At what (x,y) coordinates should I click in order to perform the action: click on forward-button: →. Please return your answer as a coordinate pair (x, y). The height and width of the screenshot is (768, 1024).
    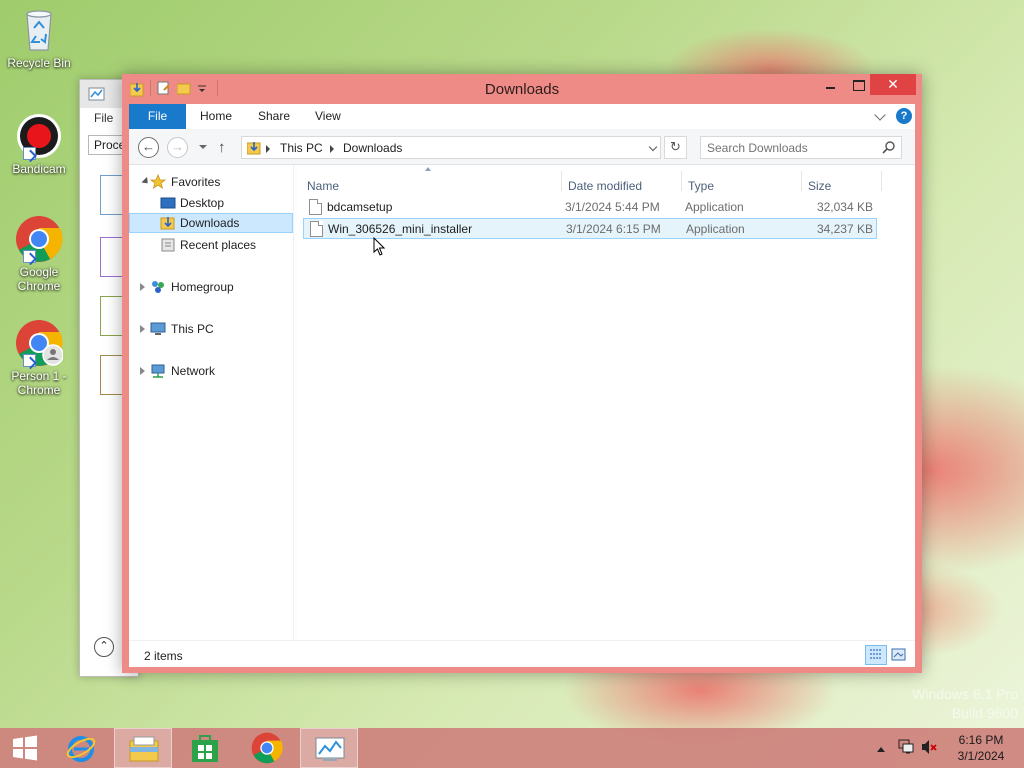
    Looking at the image, I should click on (177, 147).